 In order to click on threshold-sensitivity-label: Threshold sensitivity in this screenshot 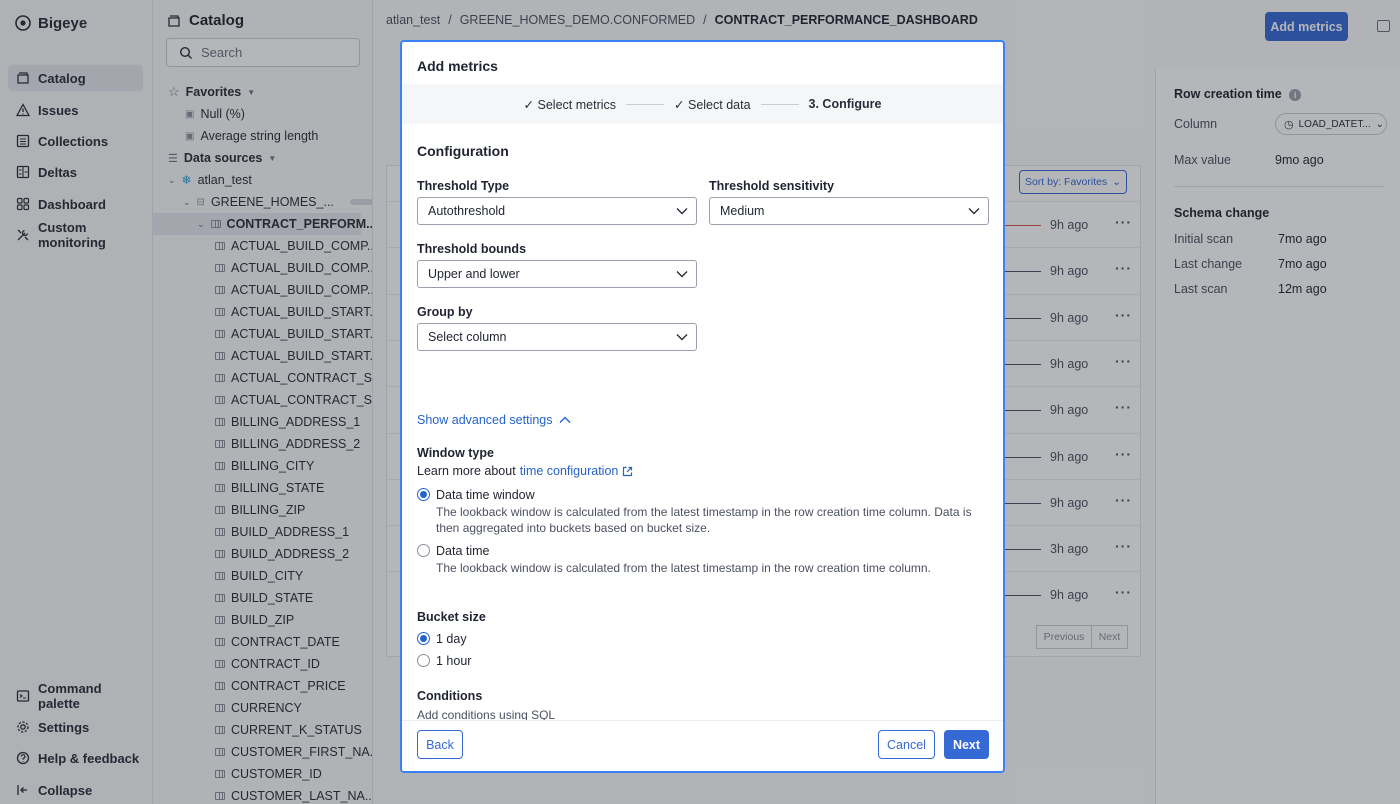, I will do `click(772, 186)`.